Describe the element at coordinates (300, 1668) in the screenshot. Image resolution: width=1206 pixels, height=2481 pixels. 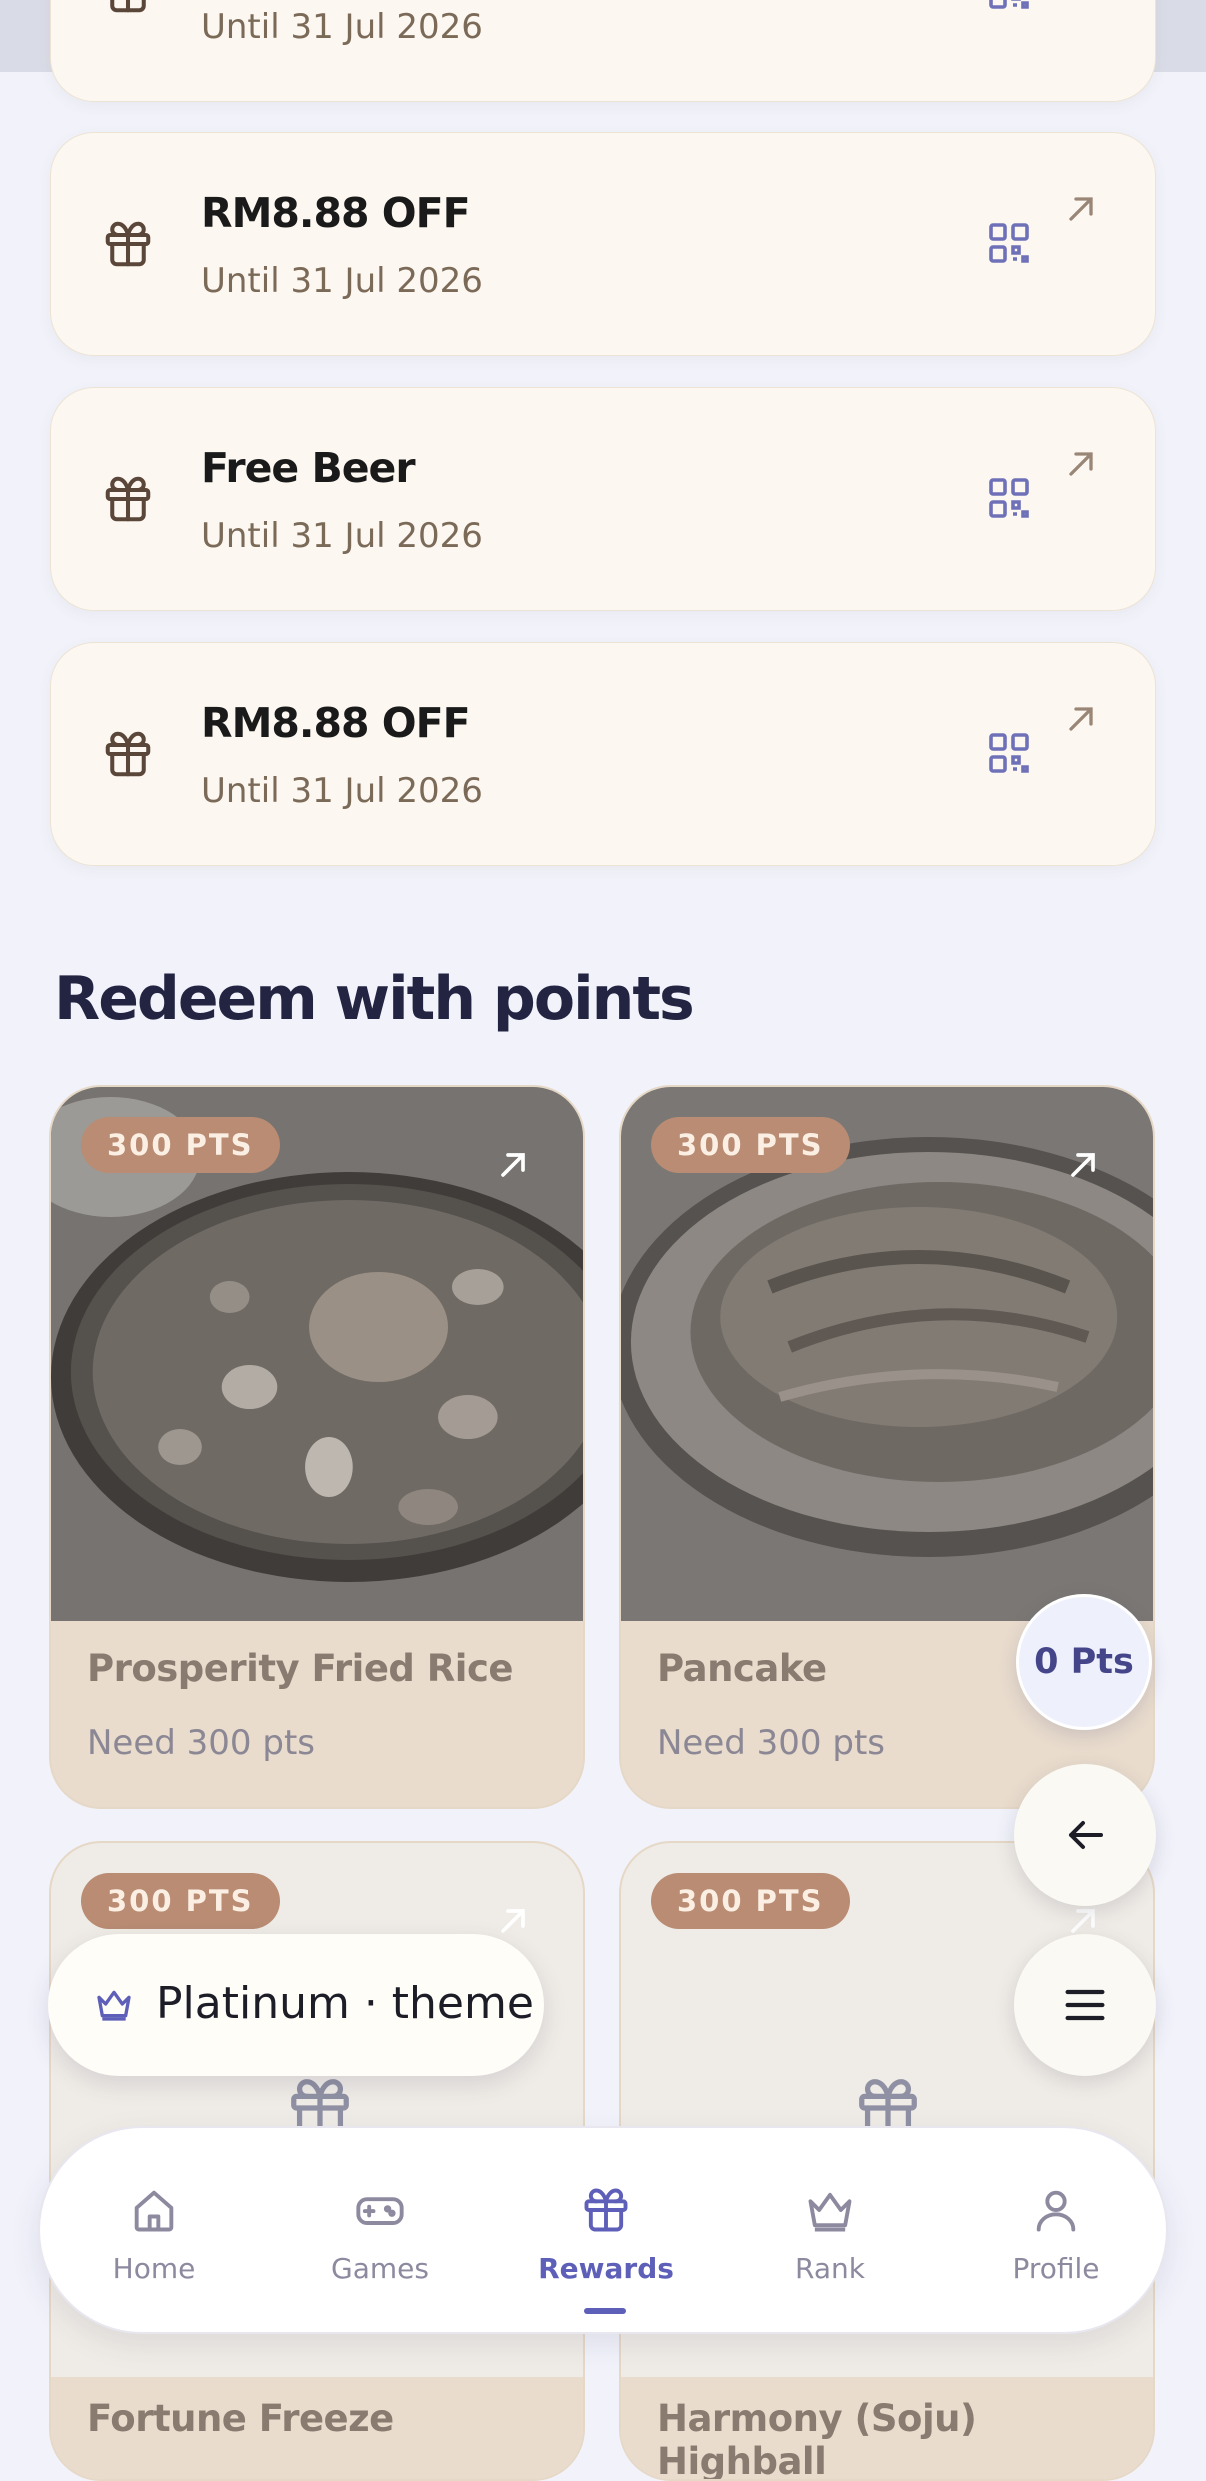
I see `reward-name: Prosperity Fried Rice` at that location.